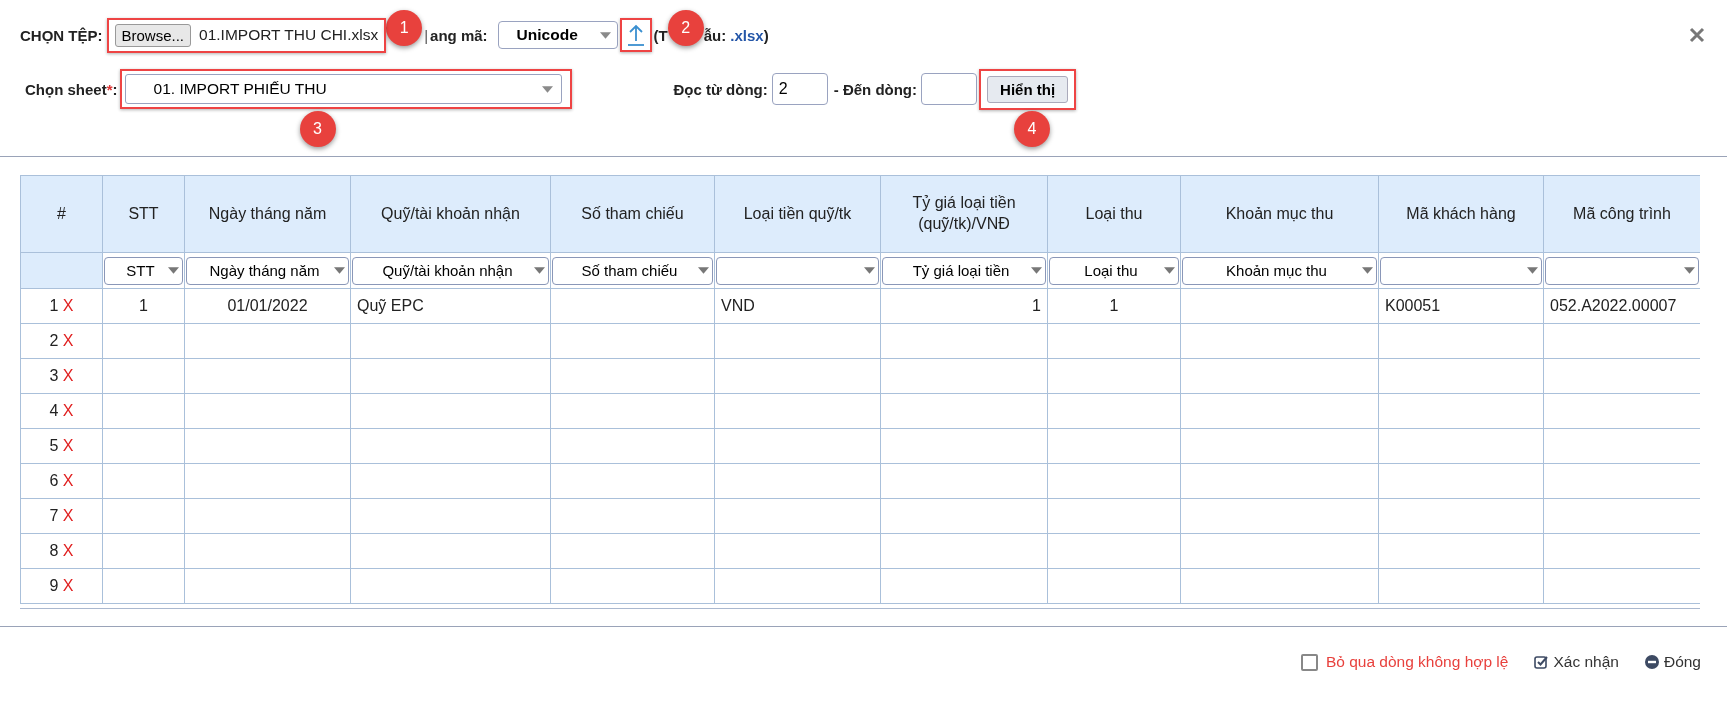 This screenshot has height=706, width=1727. Describe the element at coordinates (1621, 214) in the screenshot. I see `column-header: Mã công trình` at that location.